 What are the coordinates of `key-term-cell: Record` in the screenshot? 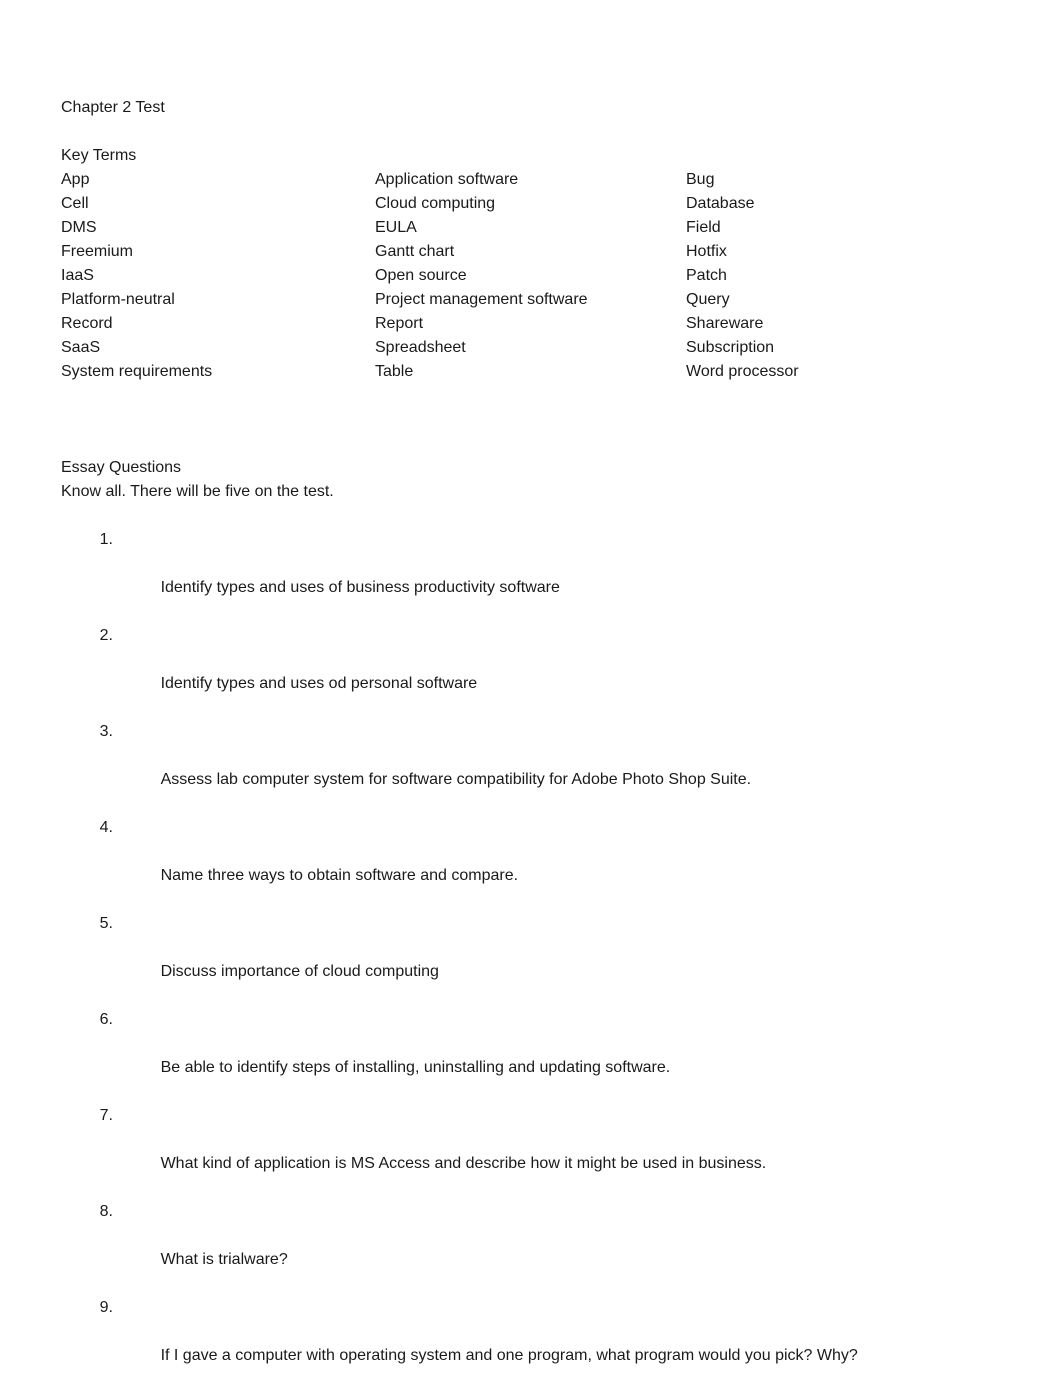 It's located at (87, 323).